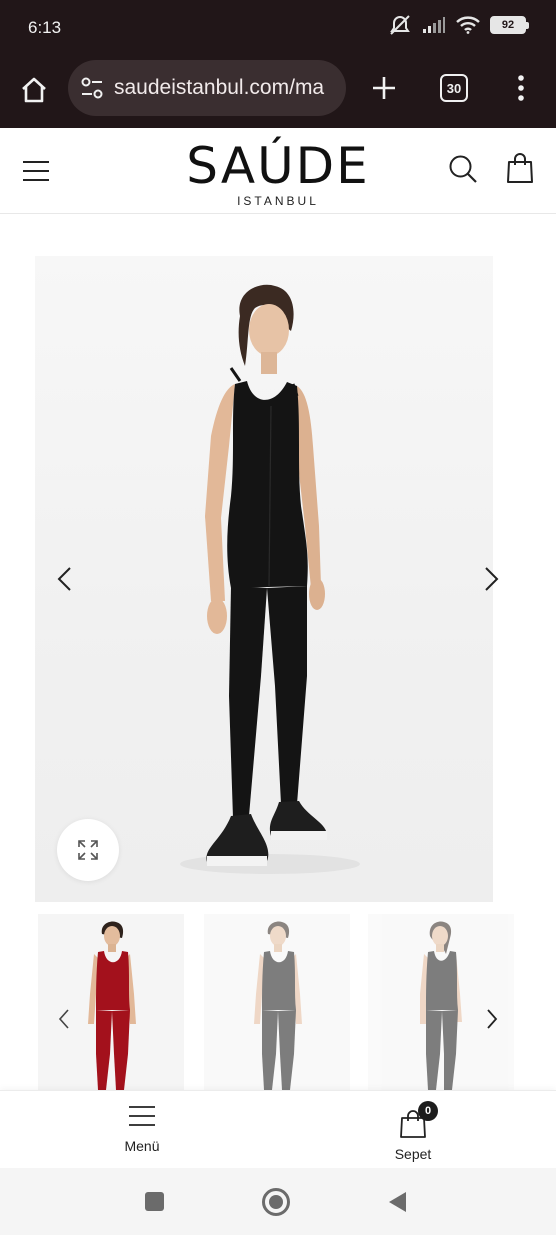  What do you see at coordinates (441, 1005) in the screenshot?
I see `model-black-jumpsuit-side` at bounding box center [441, 1005].